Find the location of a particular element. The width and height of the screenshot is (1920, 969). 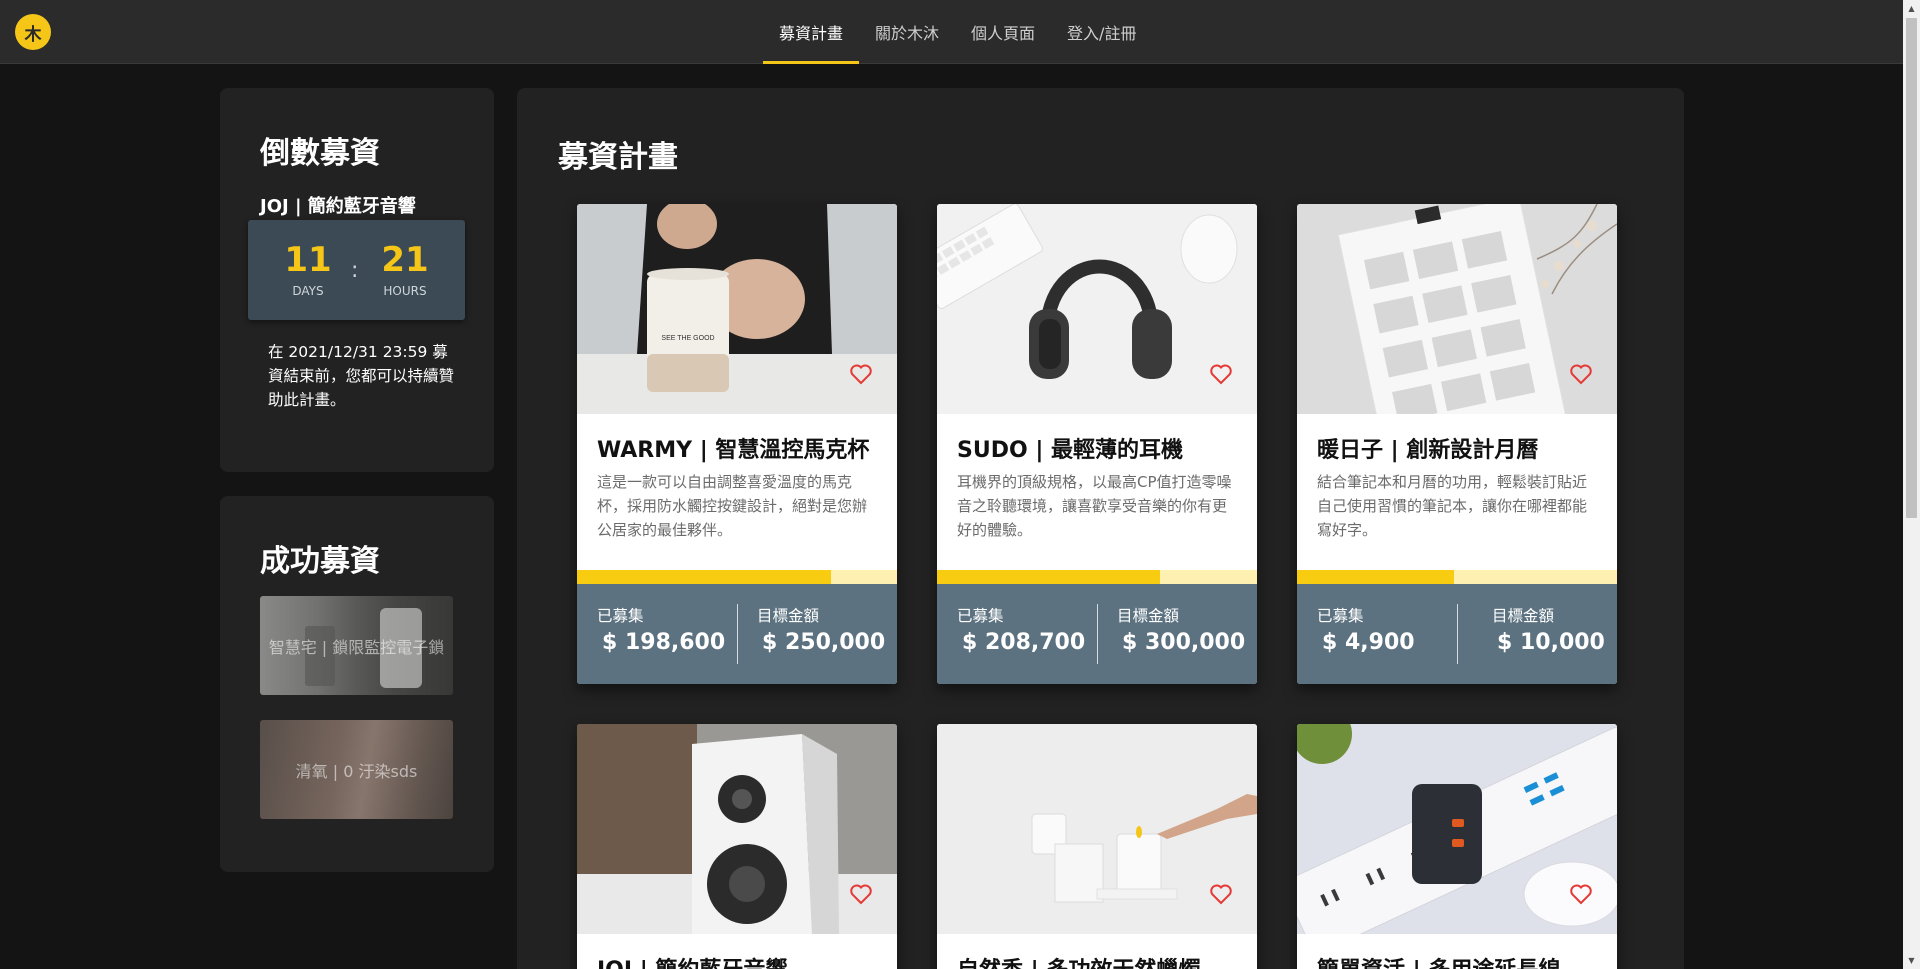

goal-value: $ 10,000 is located at coordinates (1551, 642).